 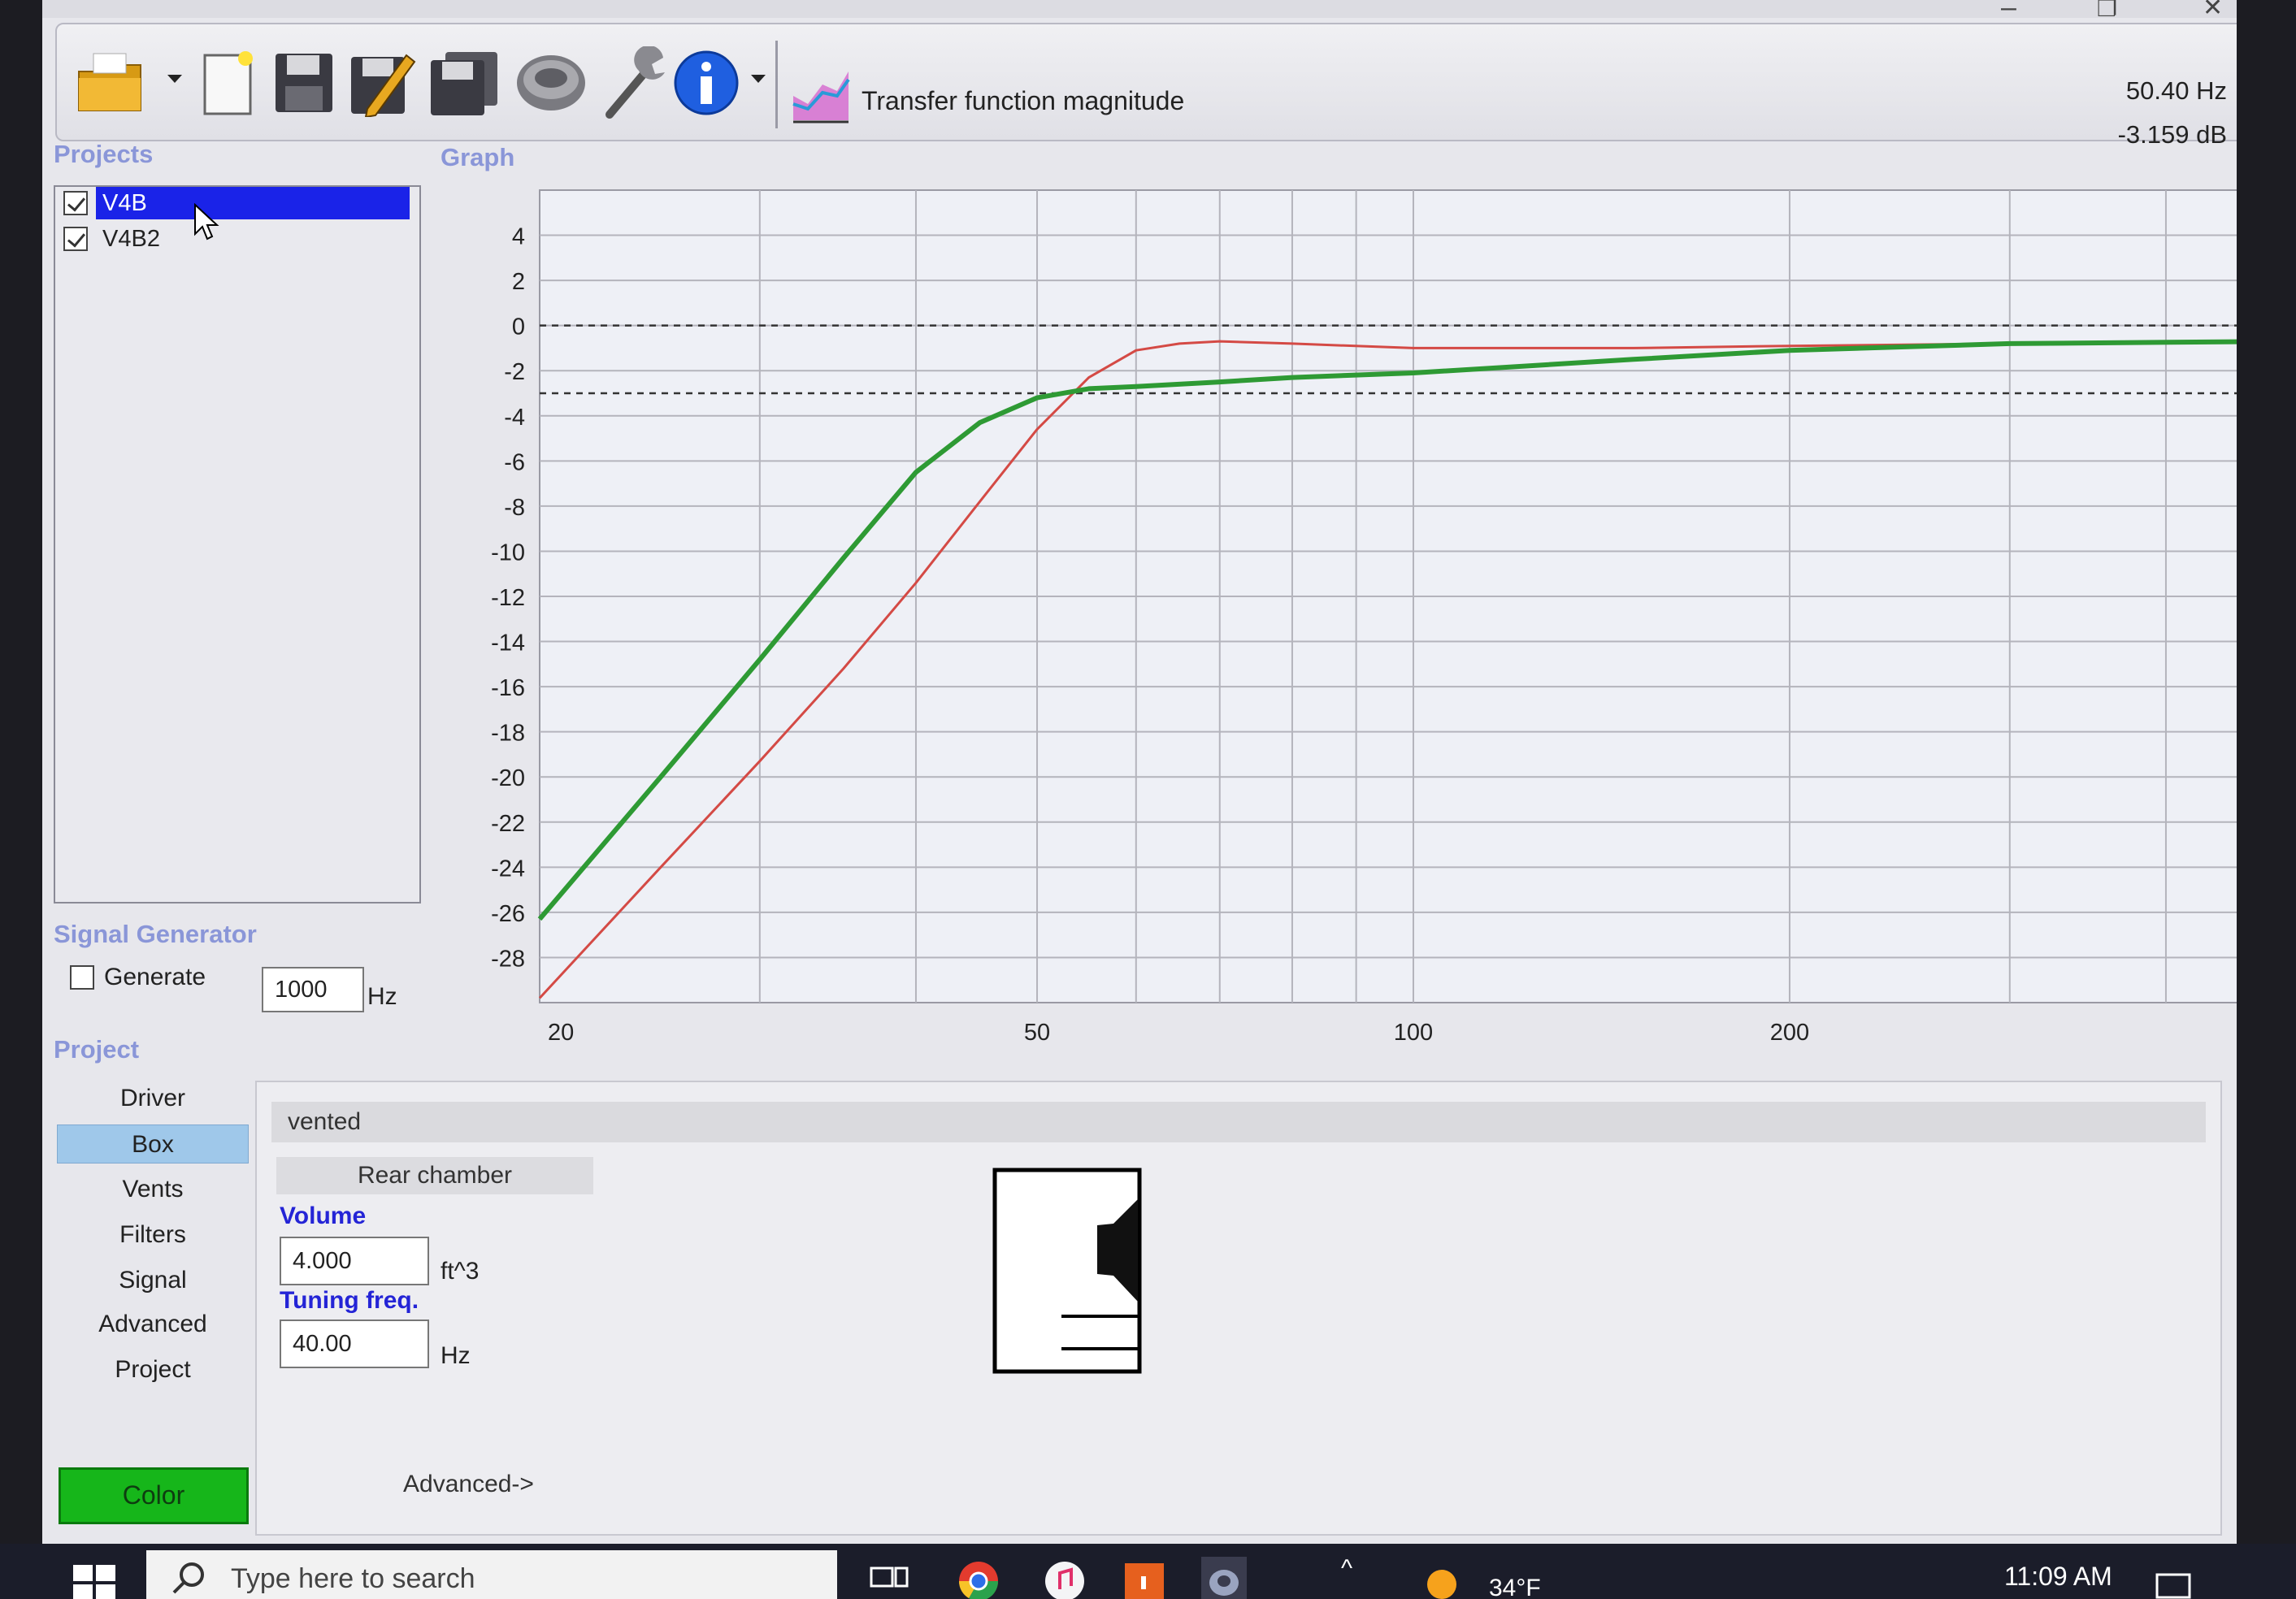 What do you see at coordinates (2176, 90) in the screenshot?
I see `cursor-frequency-readout: 50.40 Hz` at bounding box center [2176, 90].